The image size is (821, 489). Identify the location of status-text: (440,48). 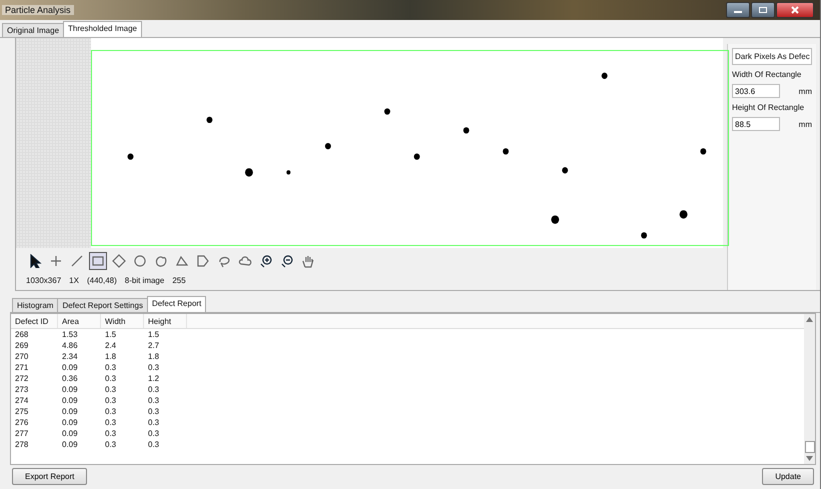
(101, 280).